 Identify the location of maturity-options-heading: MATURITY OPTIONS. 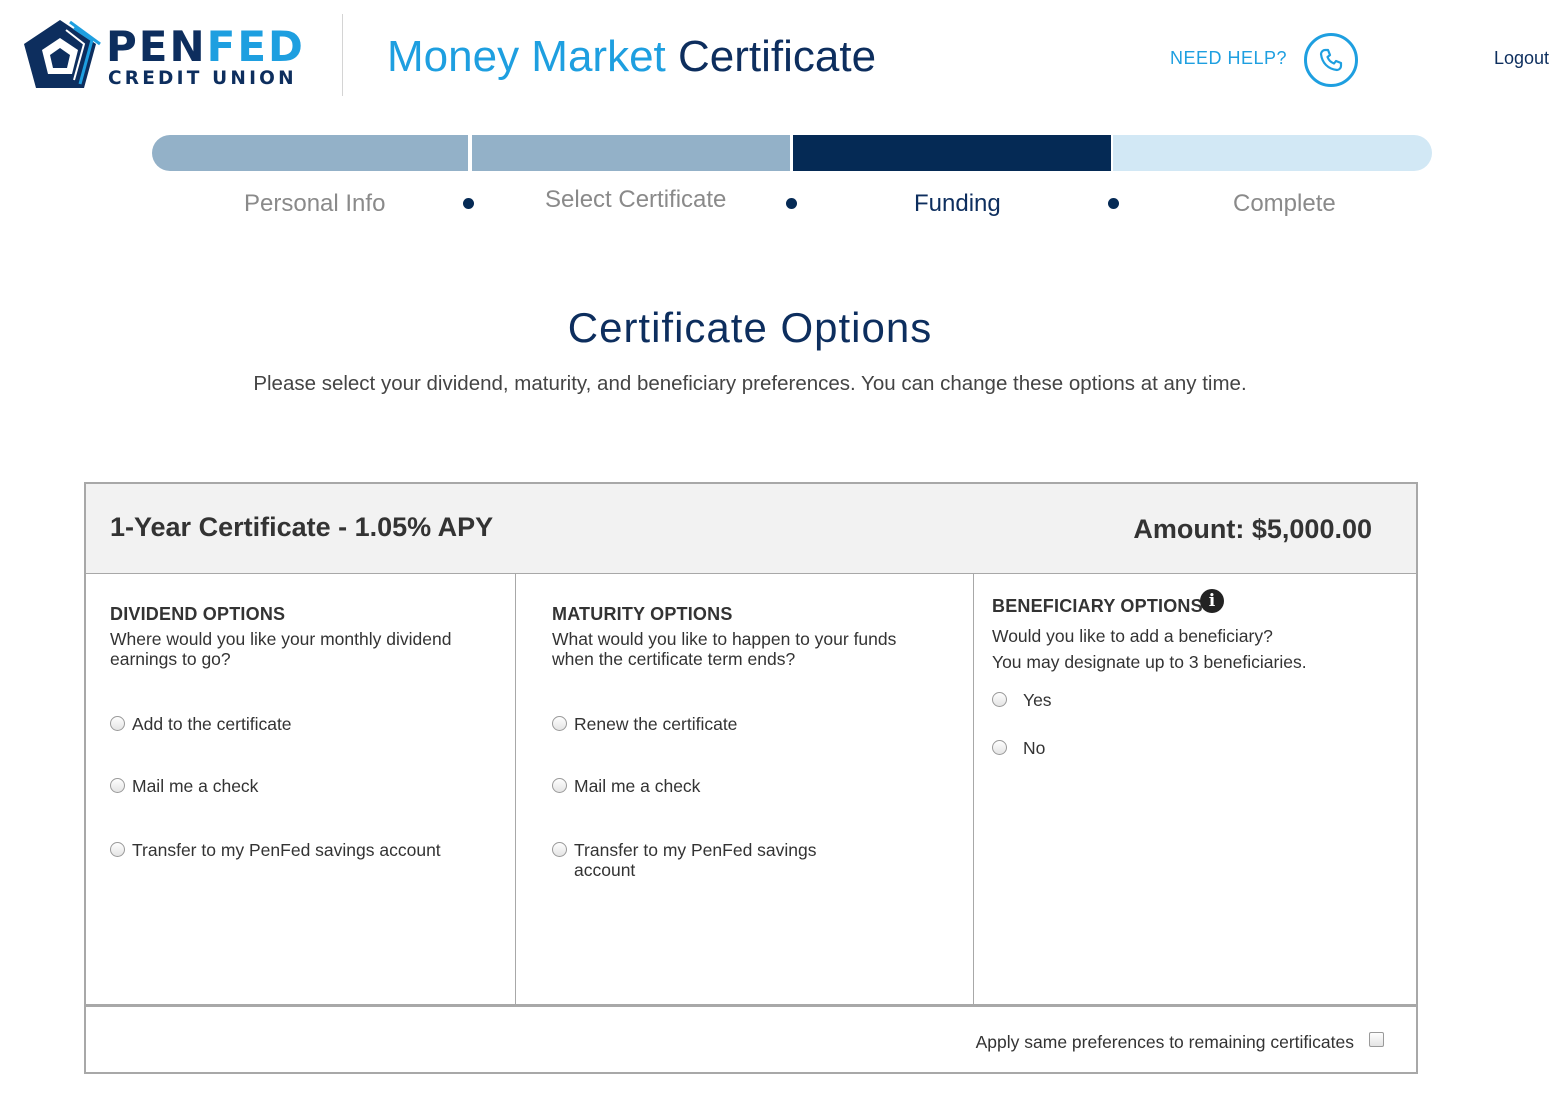
(642, 614).